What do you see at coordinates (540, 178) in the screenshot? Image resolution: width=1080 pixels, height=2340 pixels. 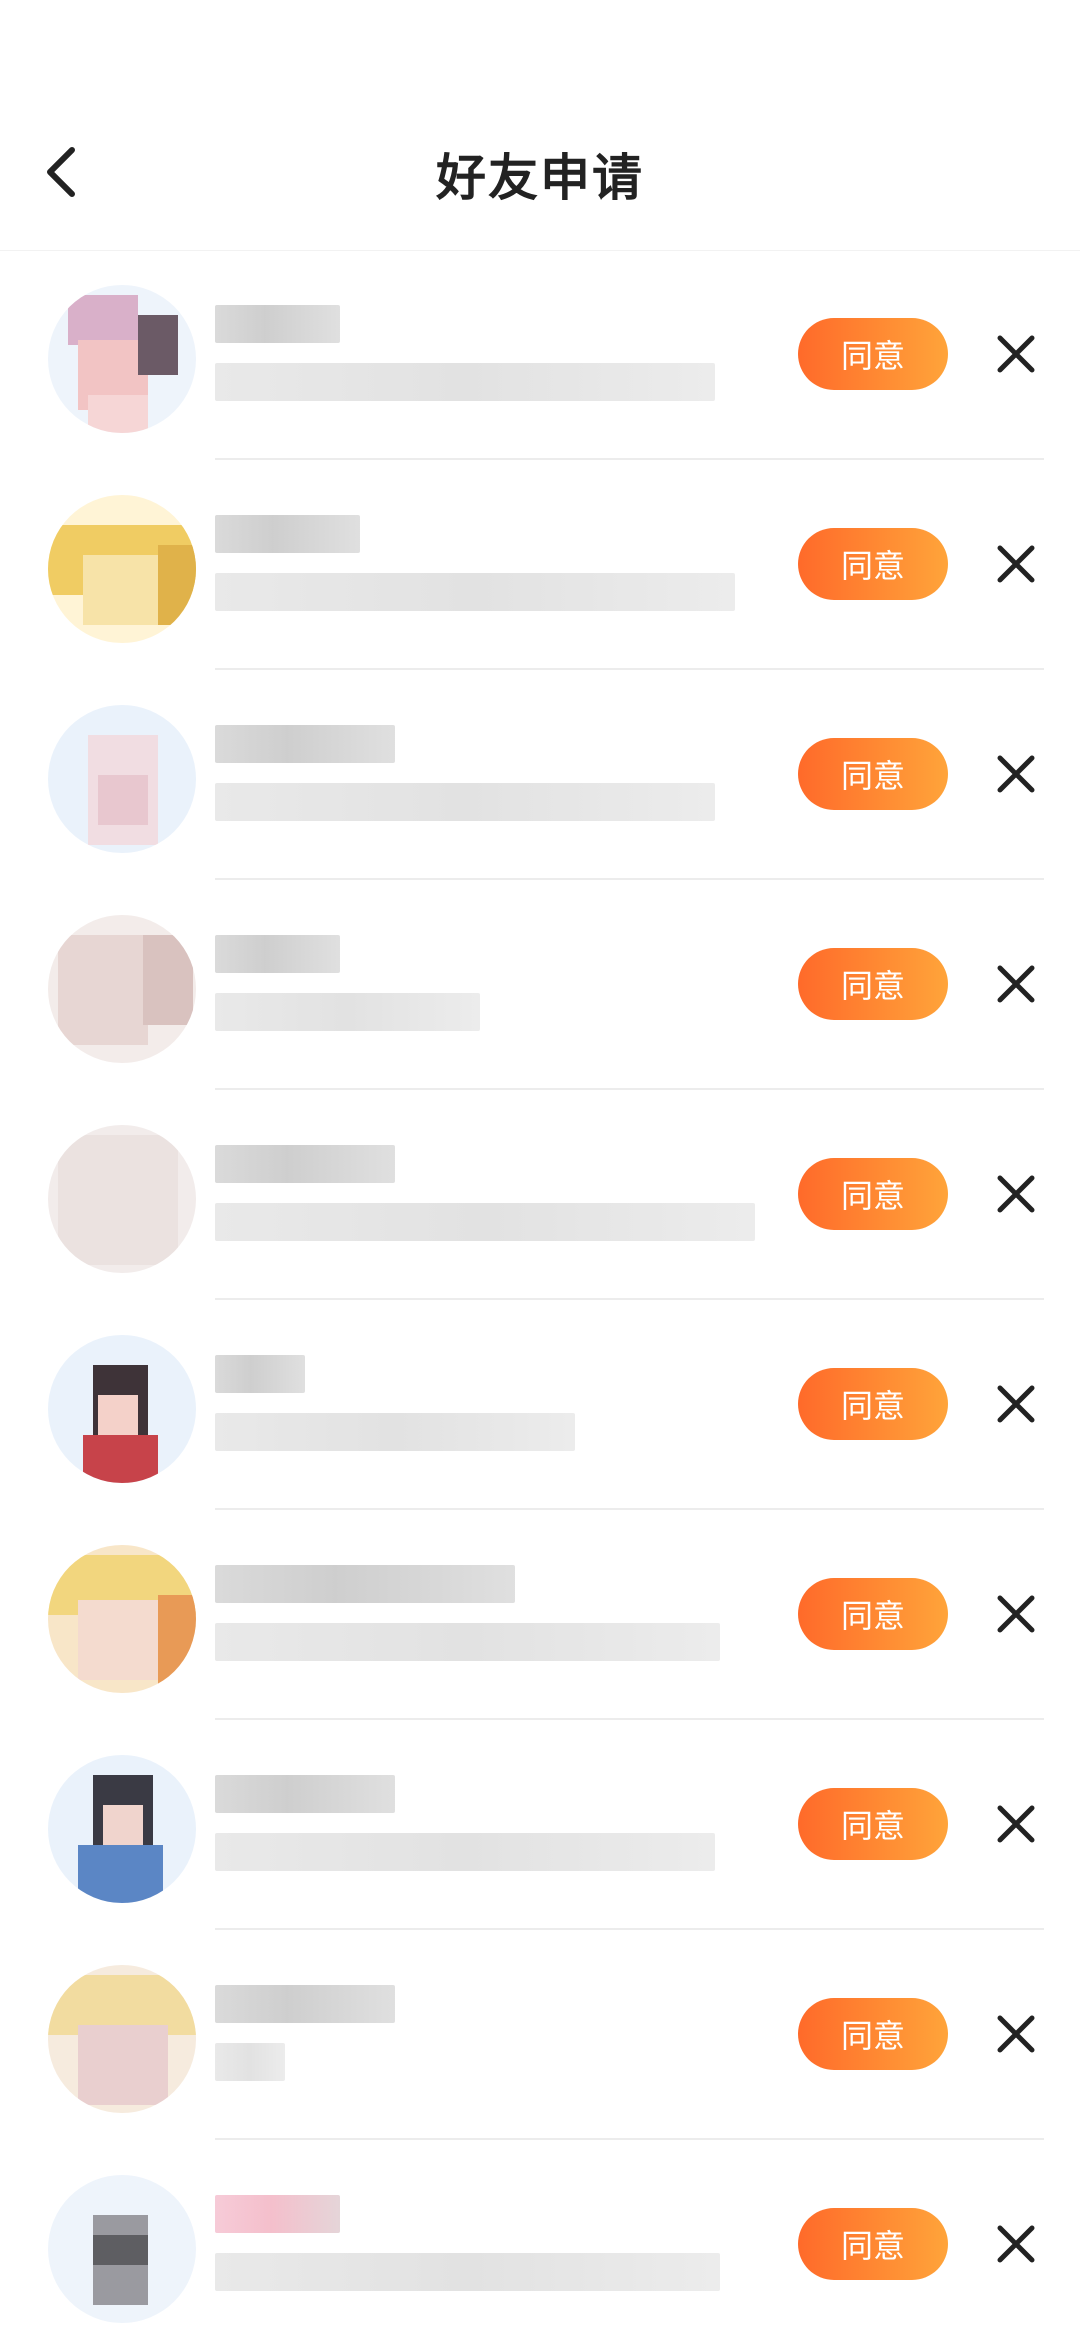 I see `page-title: 好友申请` at bounding box center [540, 178].